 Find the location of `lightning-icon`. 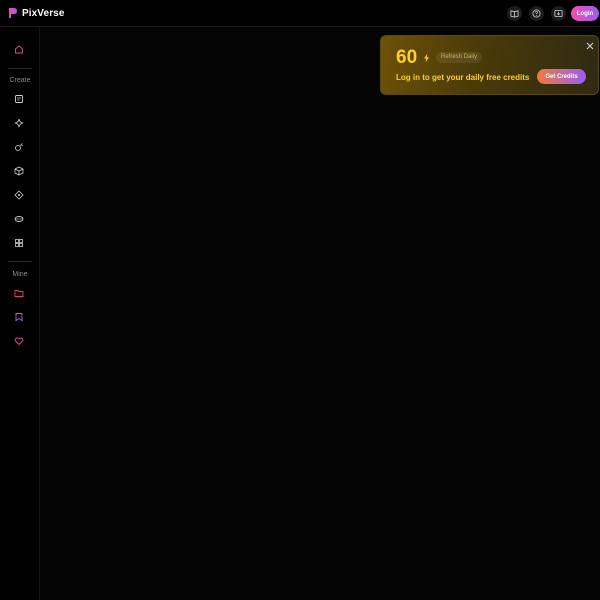

lightning-icon is located at coordinates (426, 58).